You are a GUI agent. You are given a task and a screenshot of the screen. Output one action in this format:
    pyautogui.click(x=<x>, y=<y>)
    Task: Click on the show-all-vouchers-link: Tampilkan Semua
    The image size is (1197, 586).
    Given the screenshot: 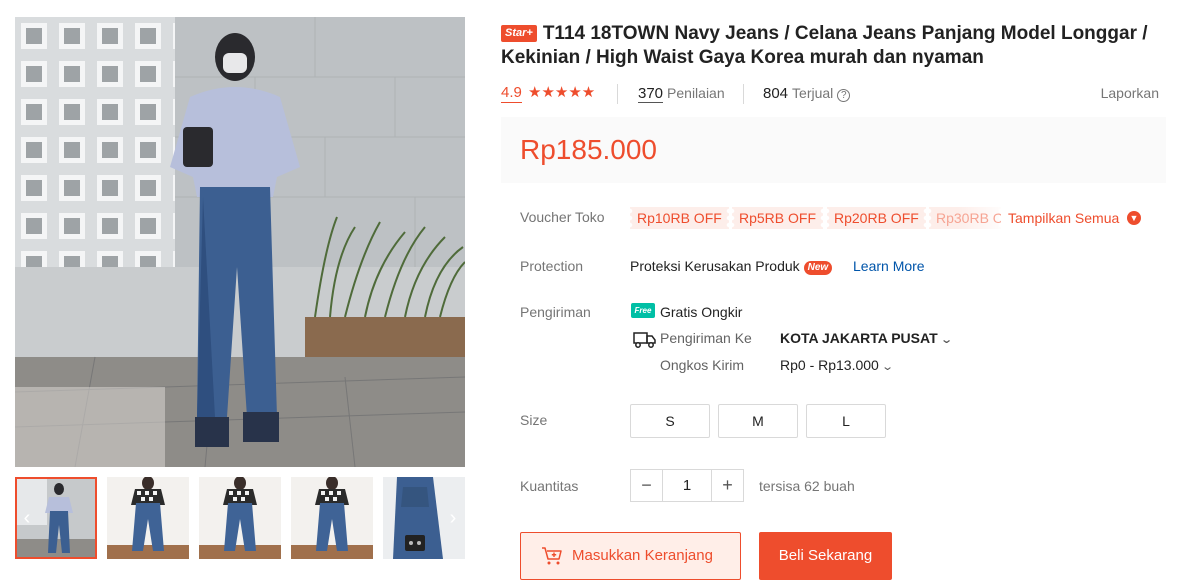 What is the action you would take?
    pyautogui.click(x=1063, y=218)
    